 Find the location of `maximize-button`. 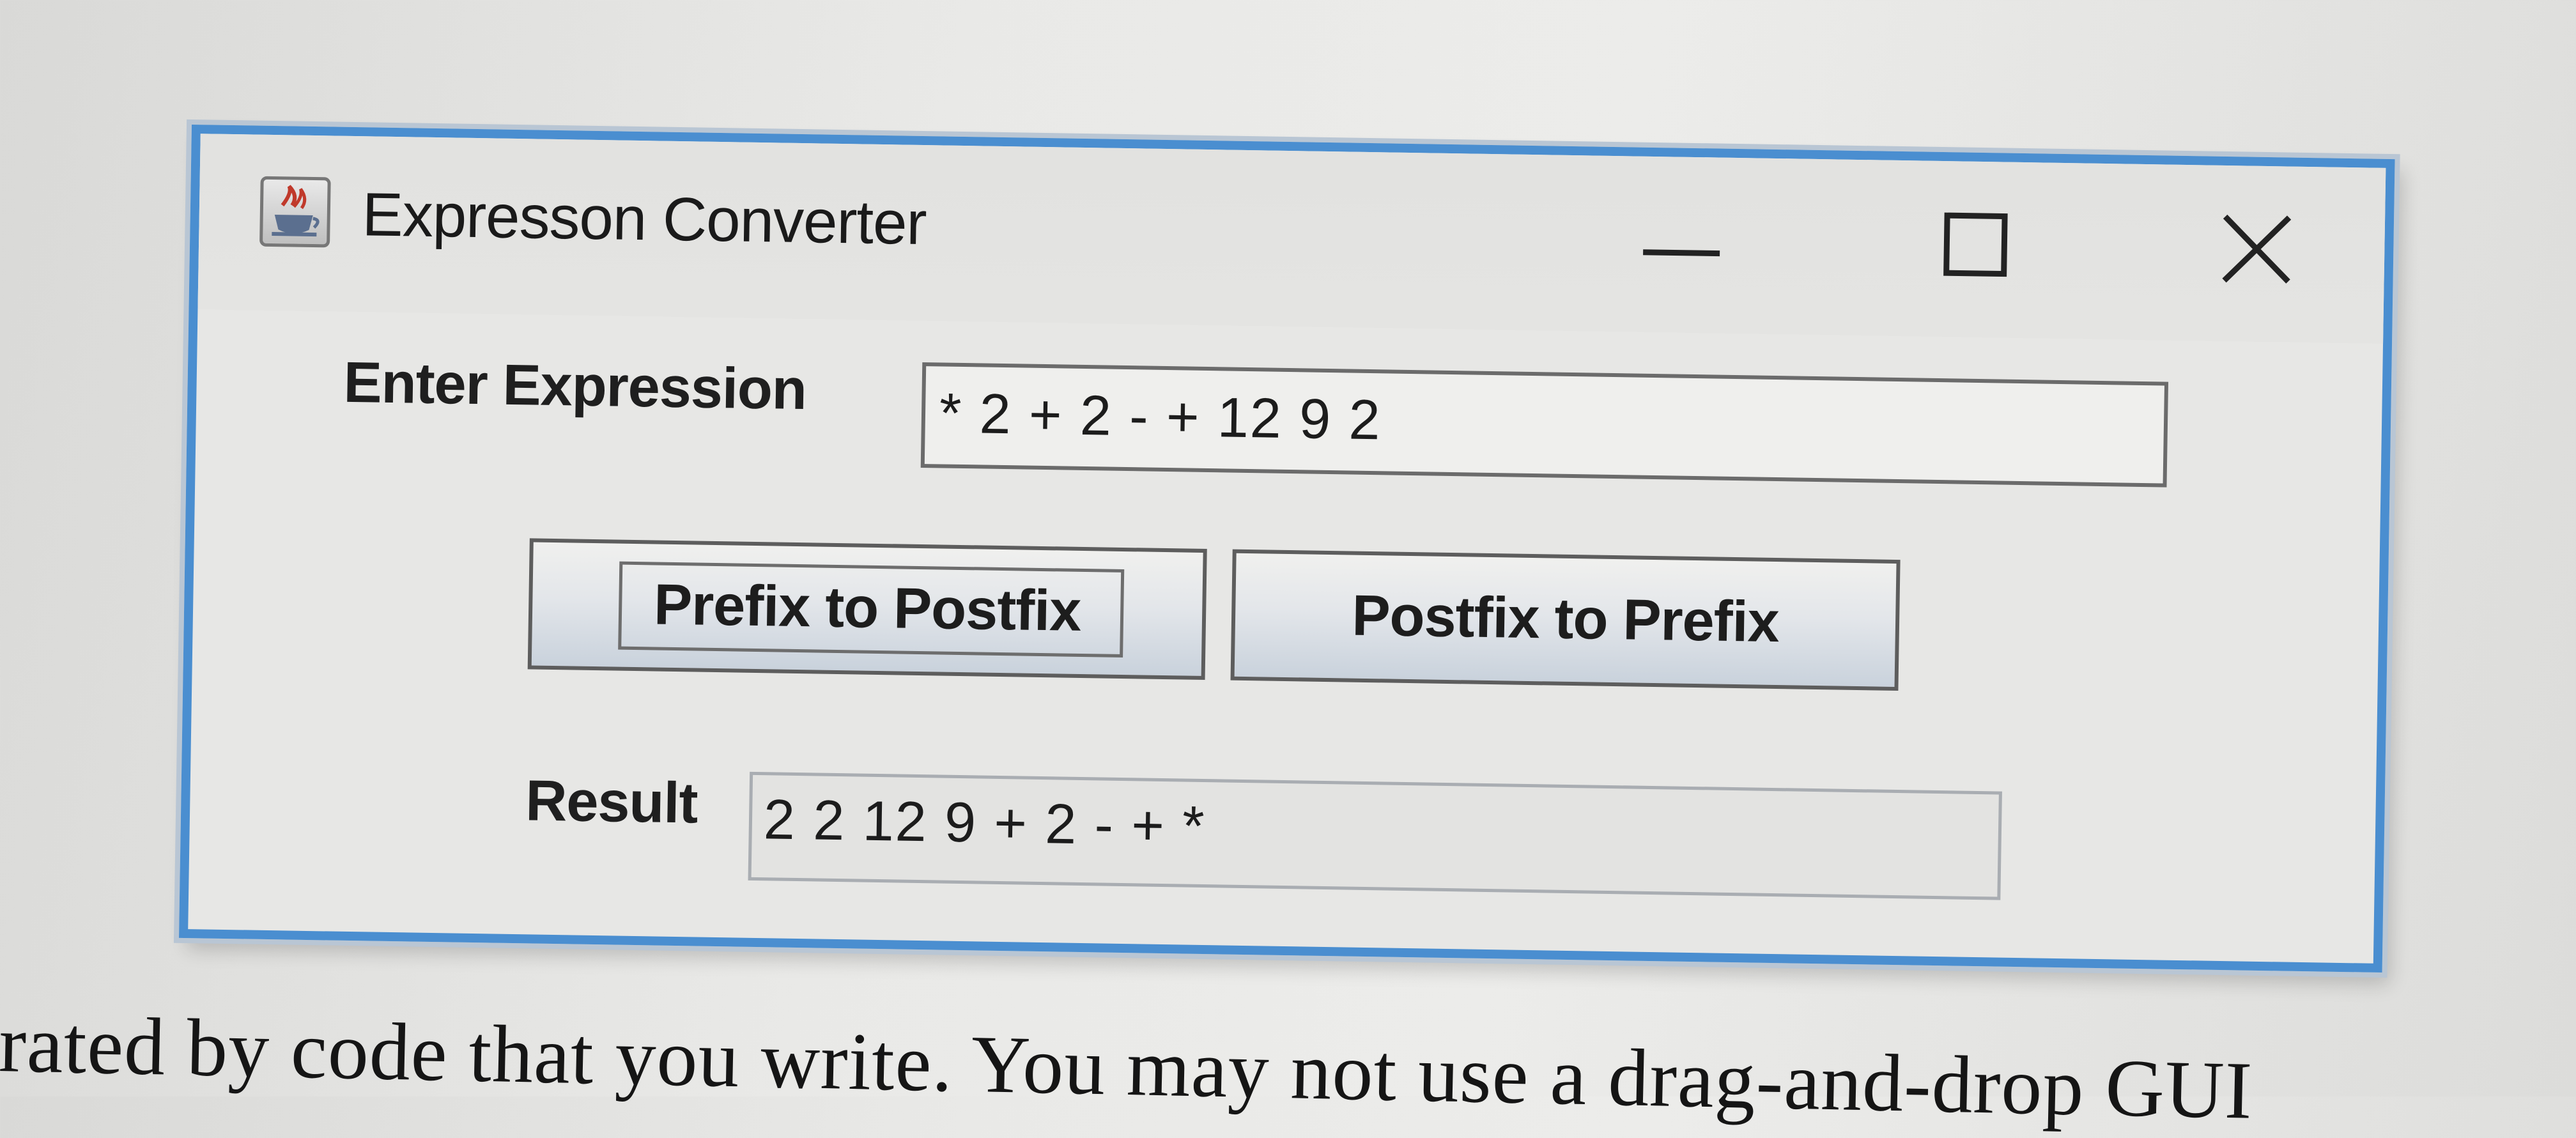

maximize-button is located at coordinates (1975, 245).